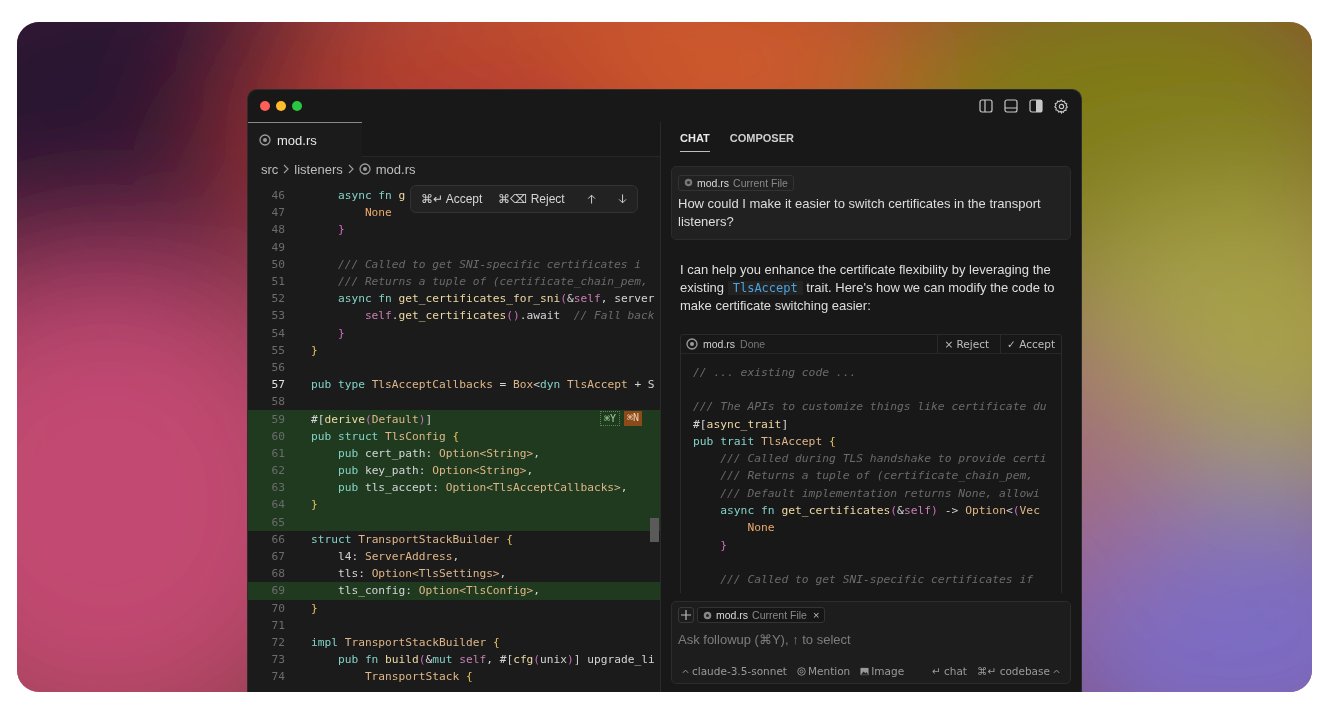 Image resolution: width=1328 pixels, height=718 pixels. I want to click on arrow-up-icon, so click(591, 199).